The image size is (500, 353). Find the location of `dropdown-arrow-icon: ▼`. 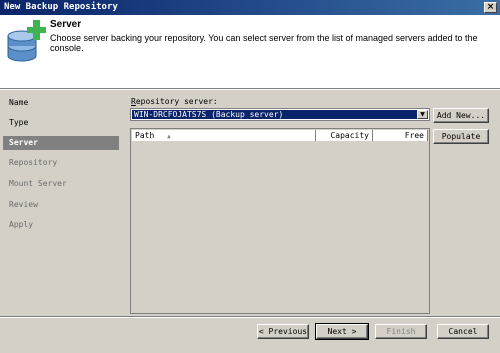

dropdown-arrow-icon: ▼ is located at coordinates (422, 114).